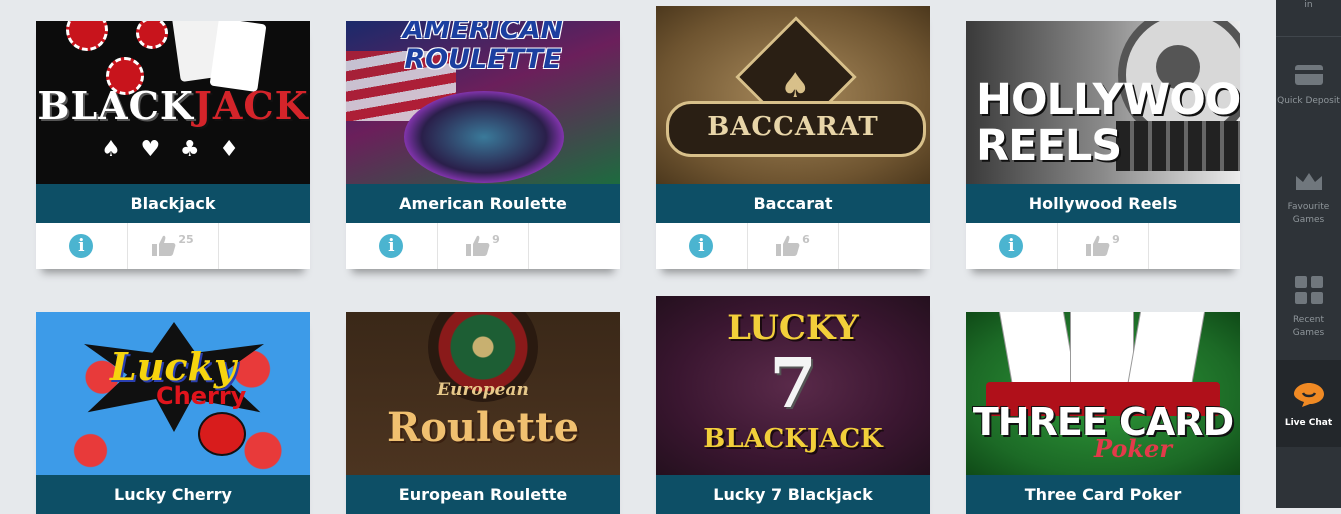 Image resolution: width=1341 pixels, height=514 pixels. I want to click on sidebar-item-recent-games: Recent Games, so click(1308, 307).